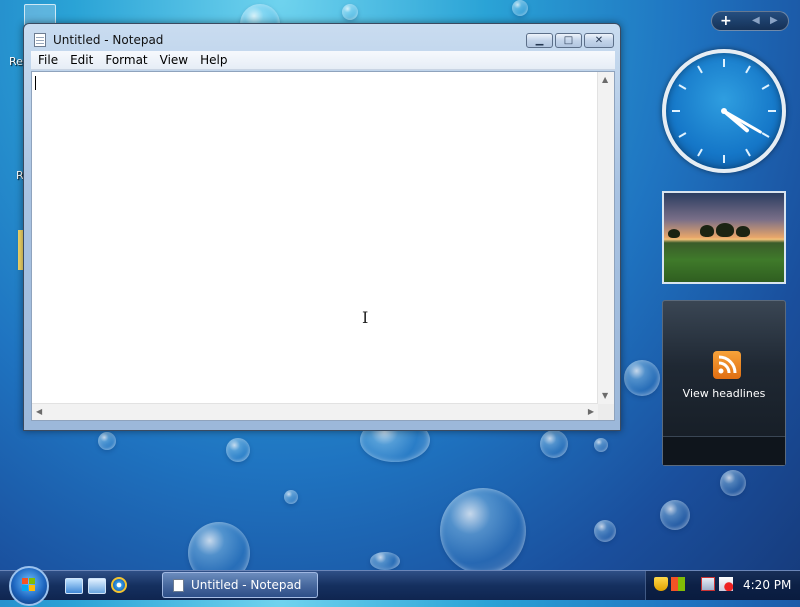 This screenshot has width=800, height=607. I want to click on ibeam-cursor-icon: I, so click(365, 317).